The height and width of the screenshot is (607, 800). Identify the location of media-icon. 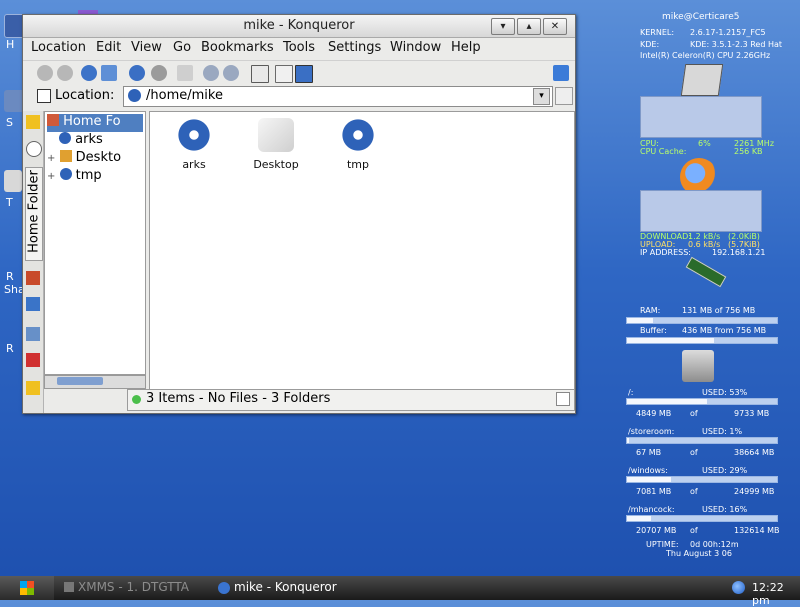
(33, 360).